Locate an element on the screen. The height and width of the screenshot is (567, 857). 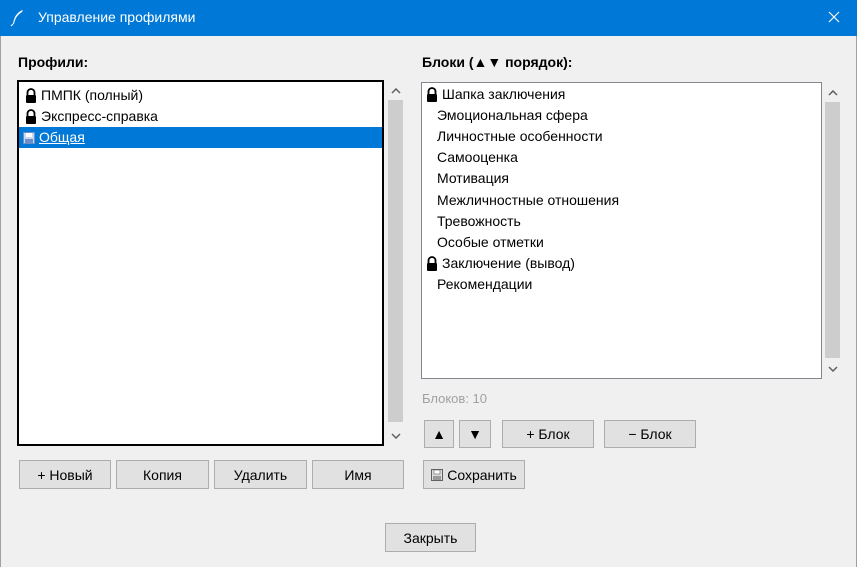
block-item: Рекомендации is located at coordinates (484, 284).